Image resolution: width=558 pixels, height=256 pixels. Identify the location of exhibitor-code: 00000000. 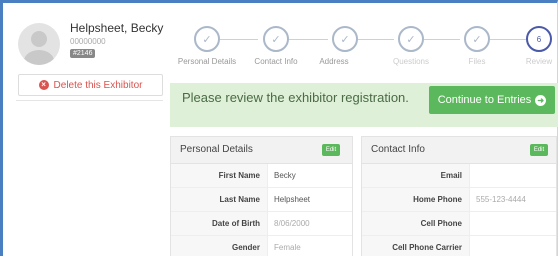
(88, 41).